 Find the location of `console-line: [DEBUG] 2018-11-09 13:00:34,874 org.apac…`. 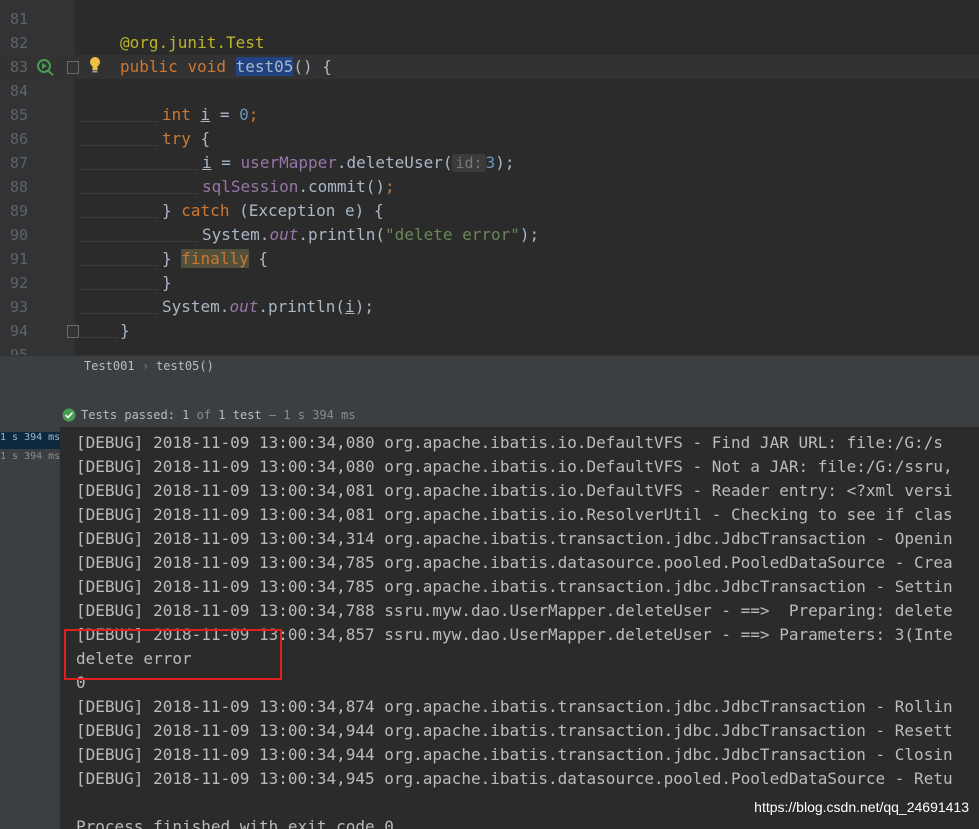

console-line: [DEBUG] 2018-11-09 13:00:34,874 org.apac… is located at coordinates (514, 706).